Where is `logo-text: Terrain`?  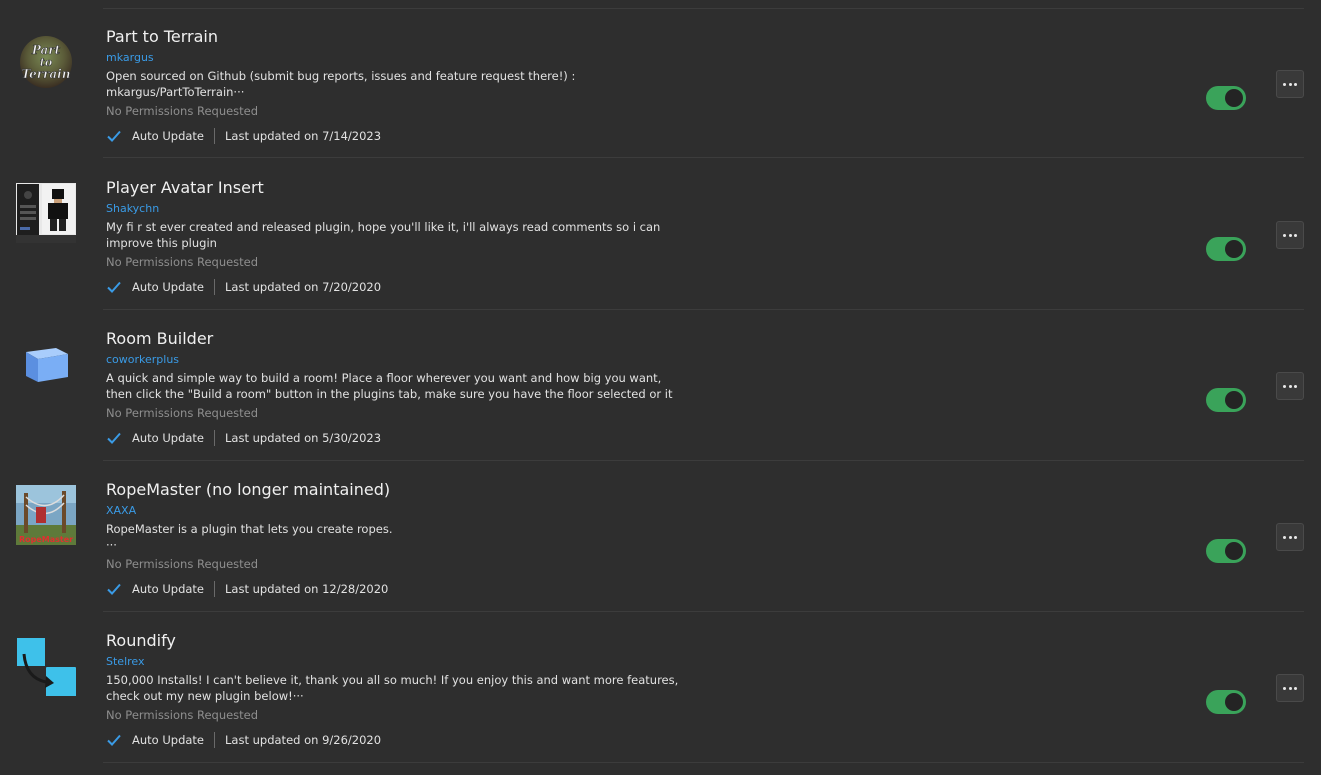
logo-text: Terrain is located at coordinates (46, 74).